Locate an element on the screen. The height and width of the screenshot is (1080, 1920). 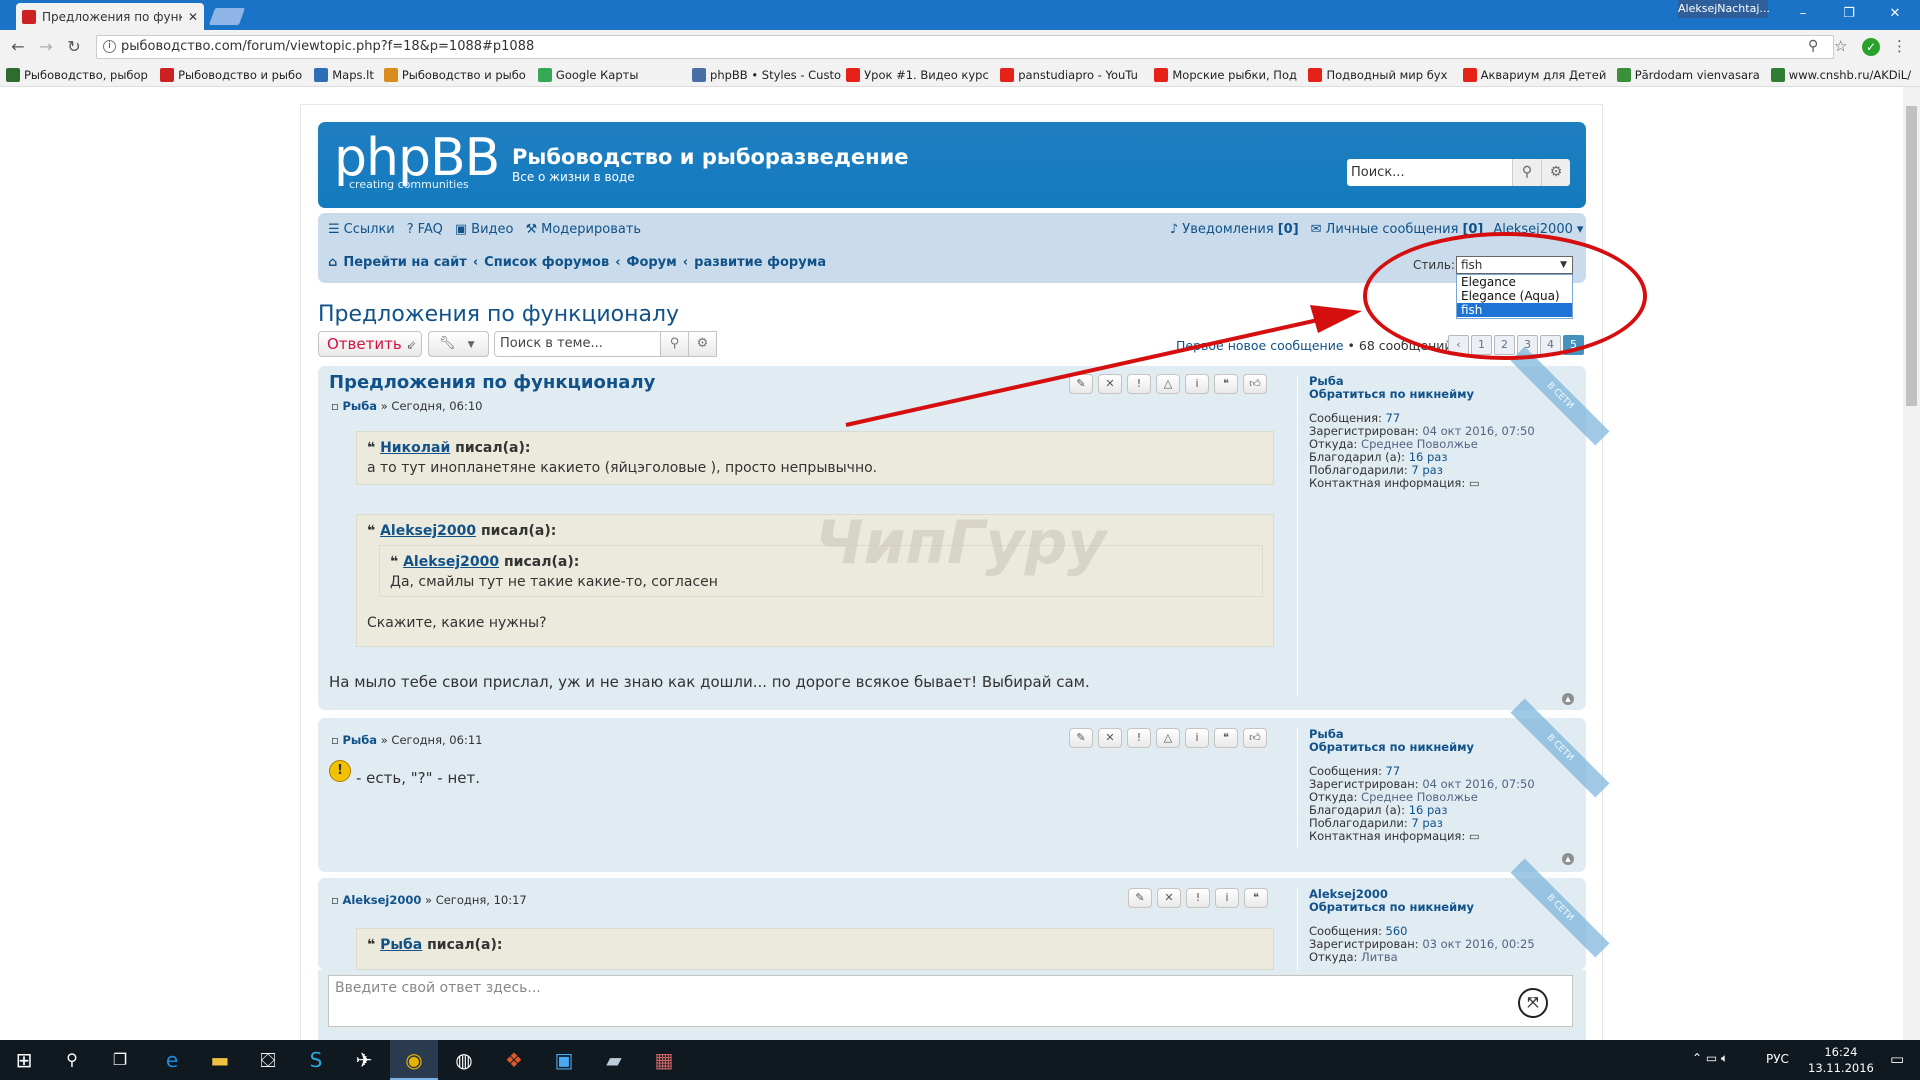
bookmark-item: Урок #1. Видео курс is located at coordinates (923, 74).